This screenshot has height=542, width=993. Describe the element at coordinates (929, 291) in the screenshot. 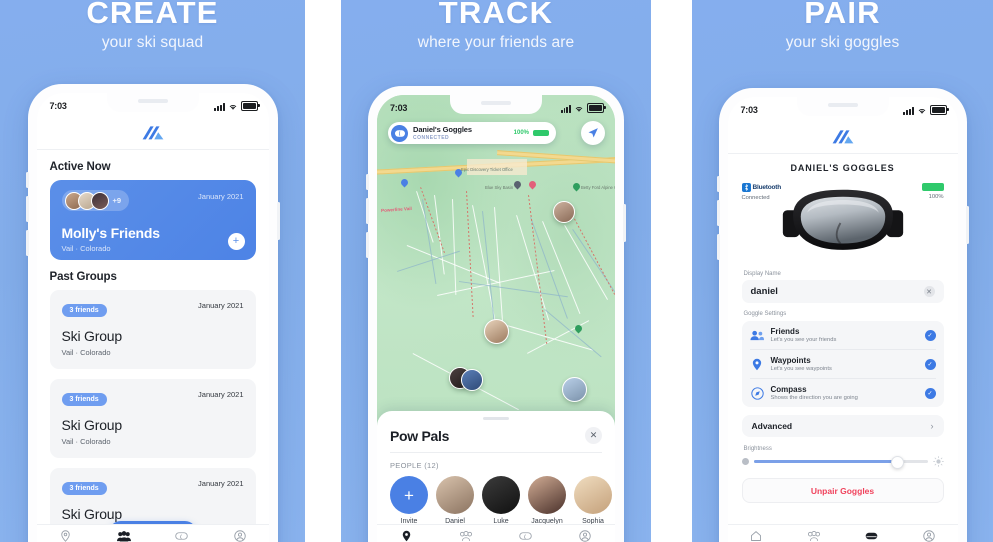

I see `clear-icon: ✕` at that location.